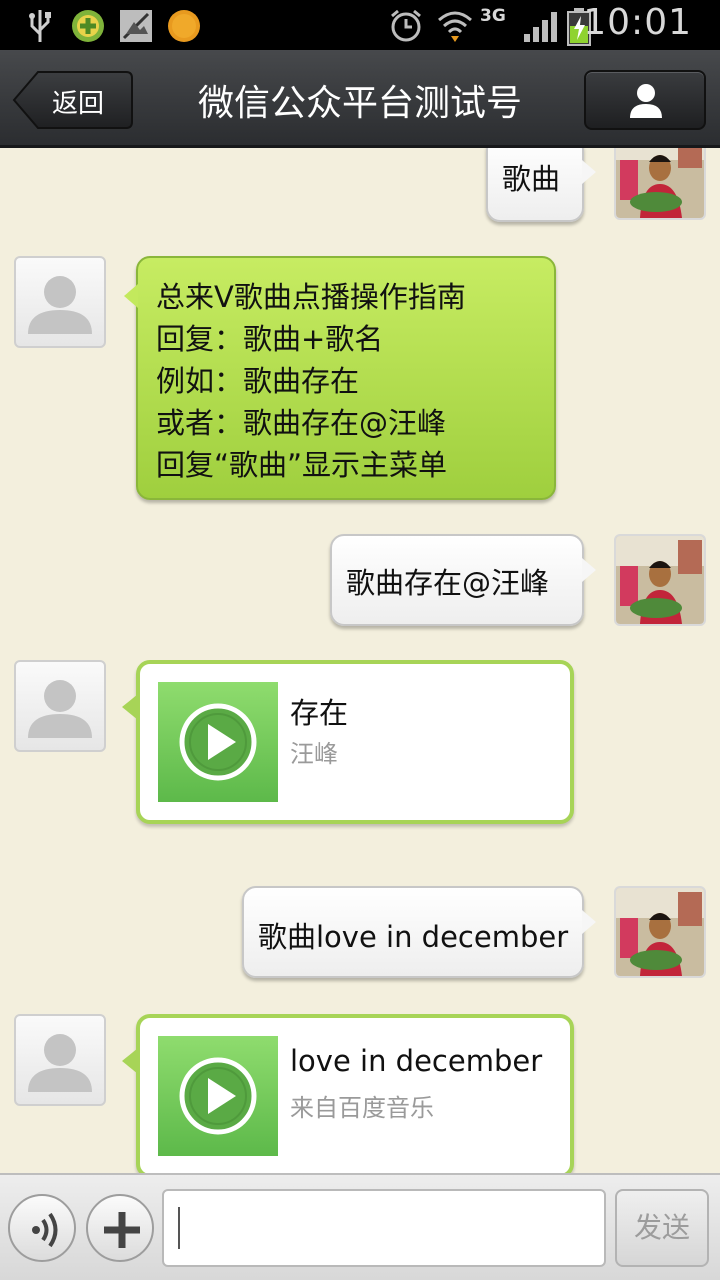 Image resolution: width=720 pixels, height=1280 pixels. Describe the element at coordinates (258, 381) in the screenshot. I see `guide-line: 例如：歌曲存在` at that location.